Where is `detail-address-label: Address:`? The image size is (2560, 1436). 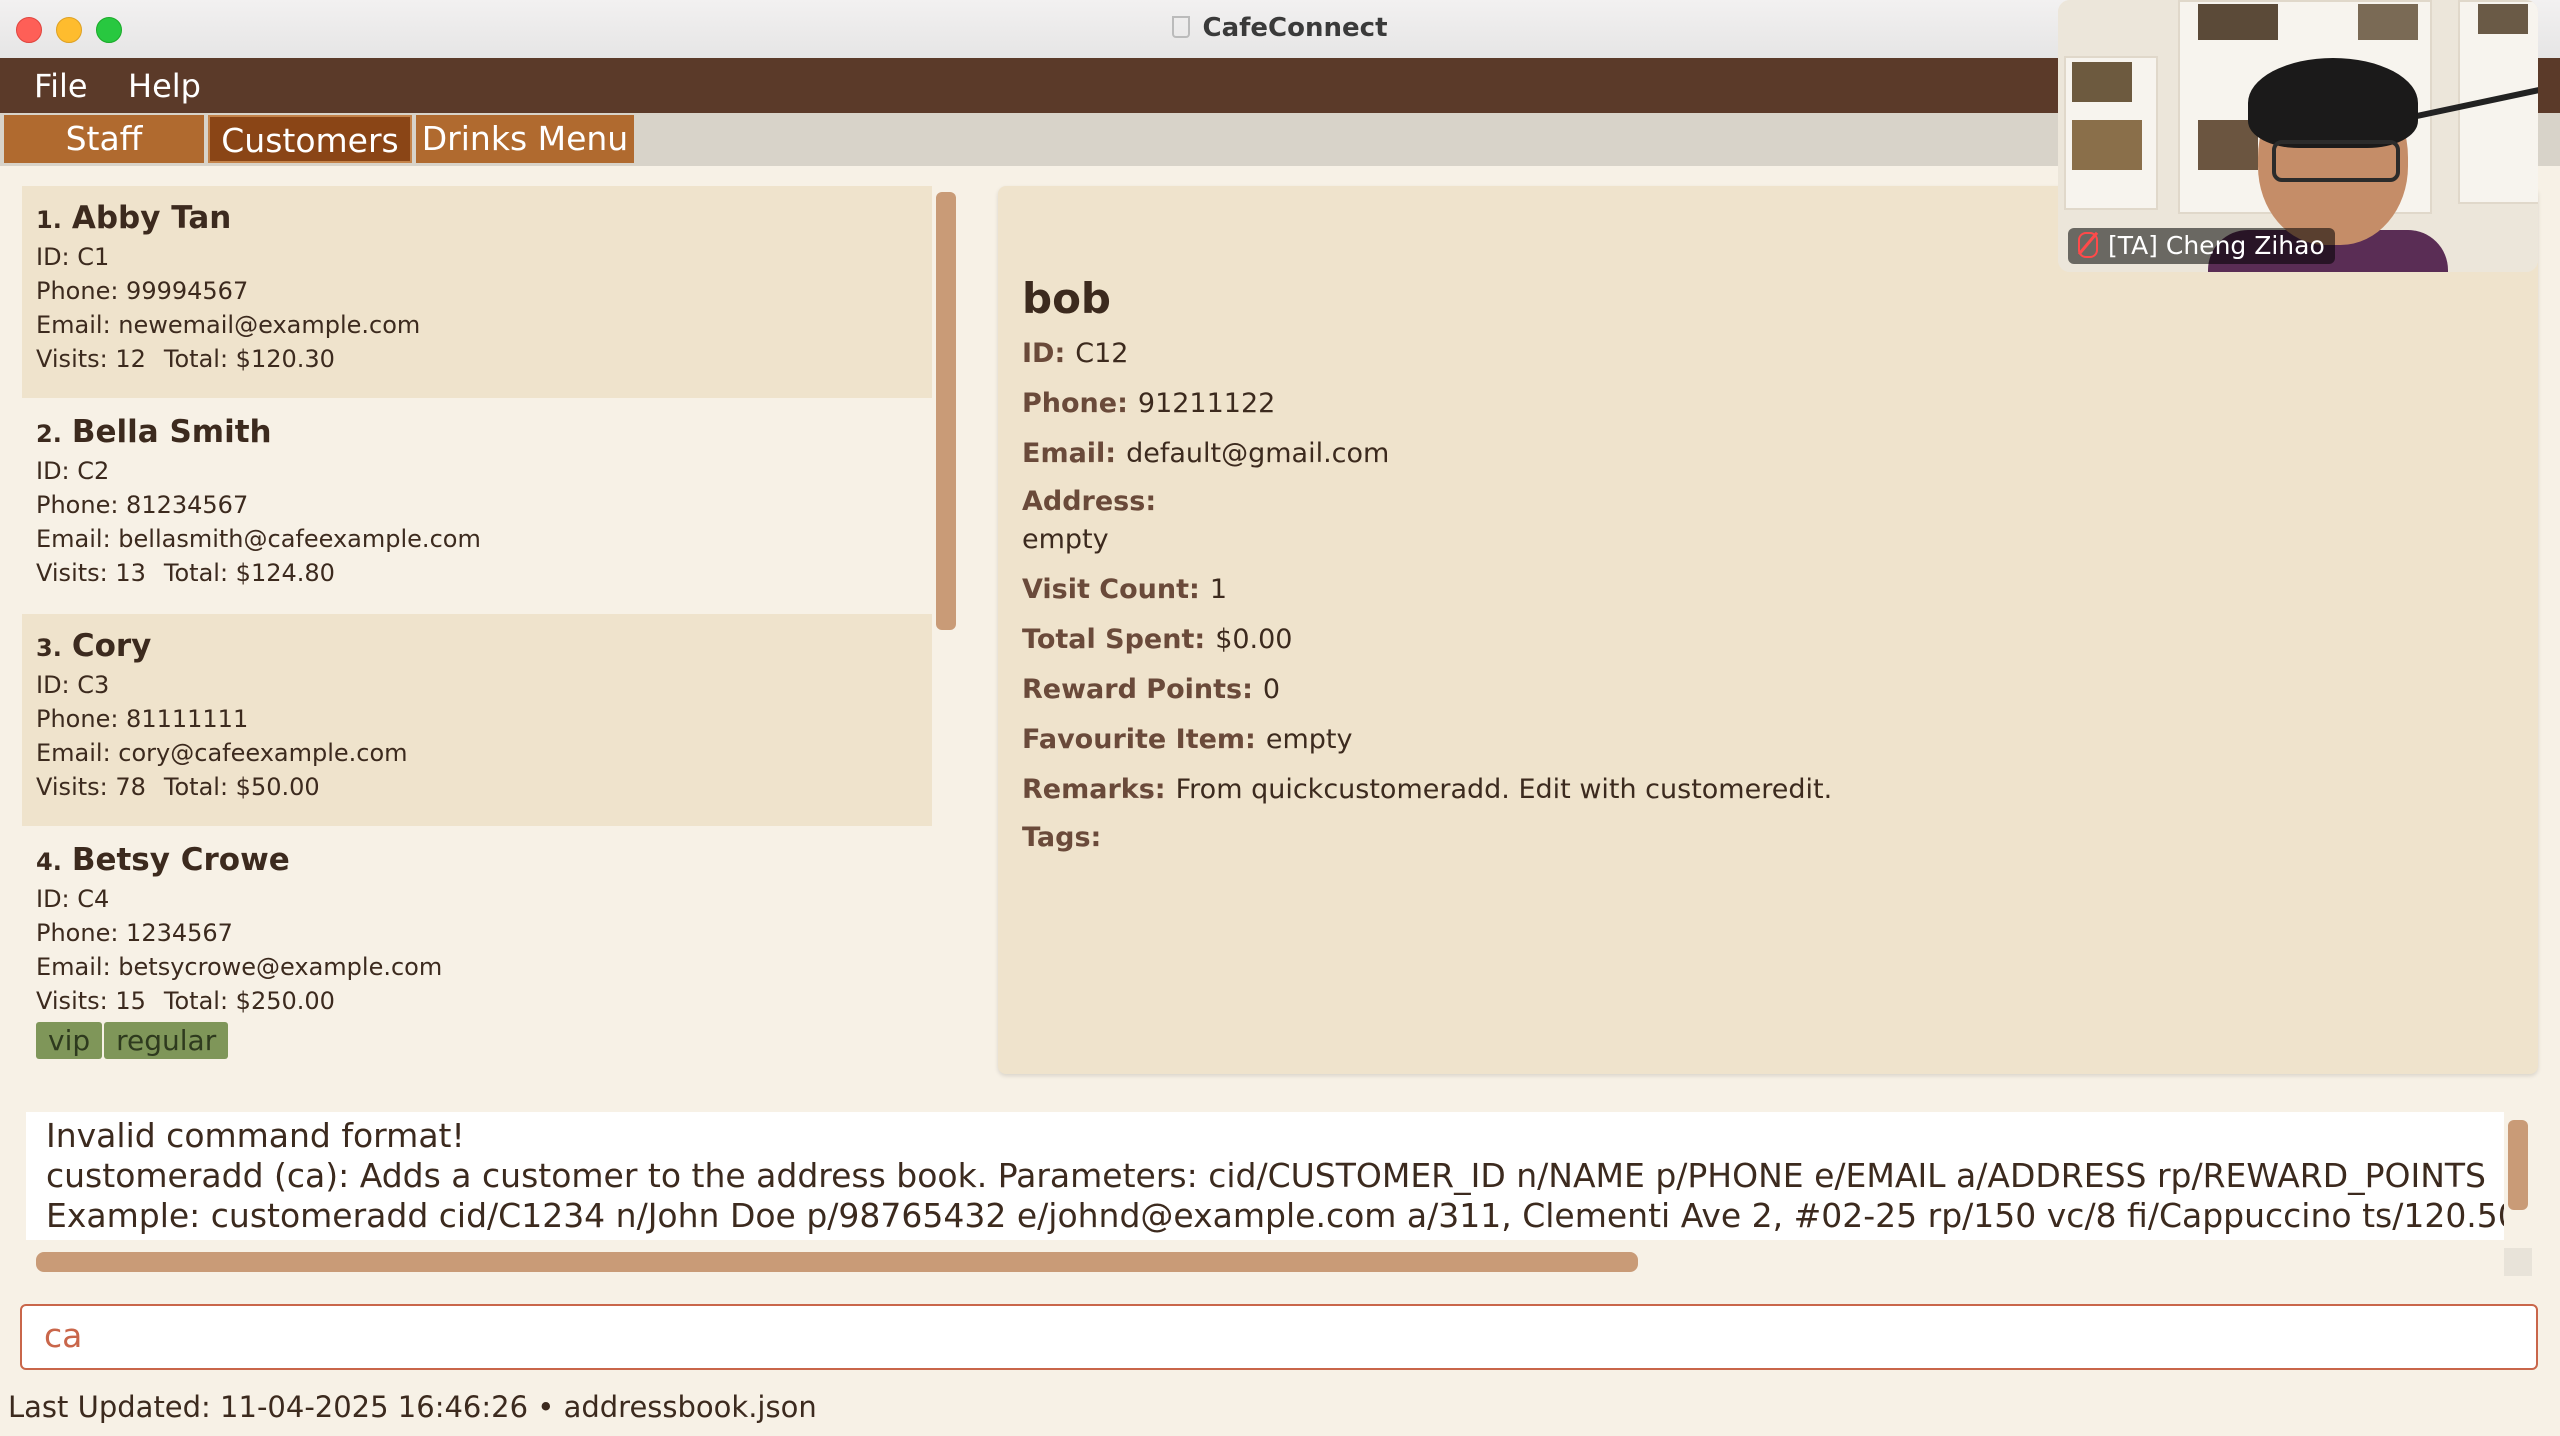 detail-address-label: Address: is located at coordinates (1094, 501).